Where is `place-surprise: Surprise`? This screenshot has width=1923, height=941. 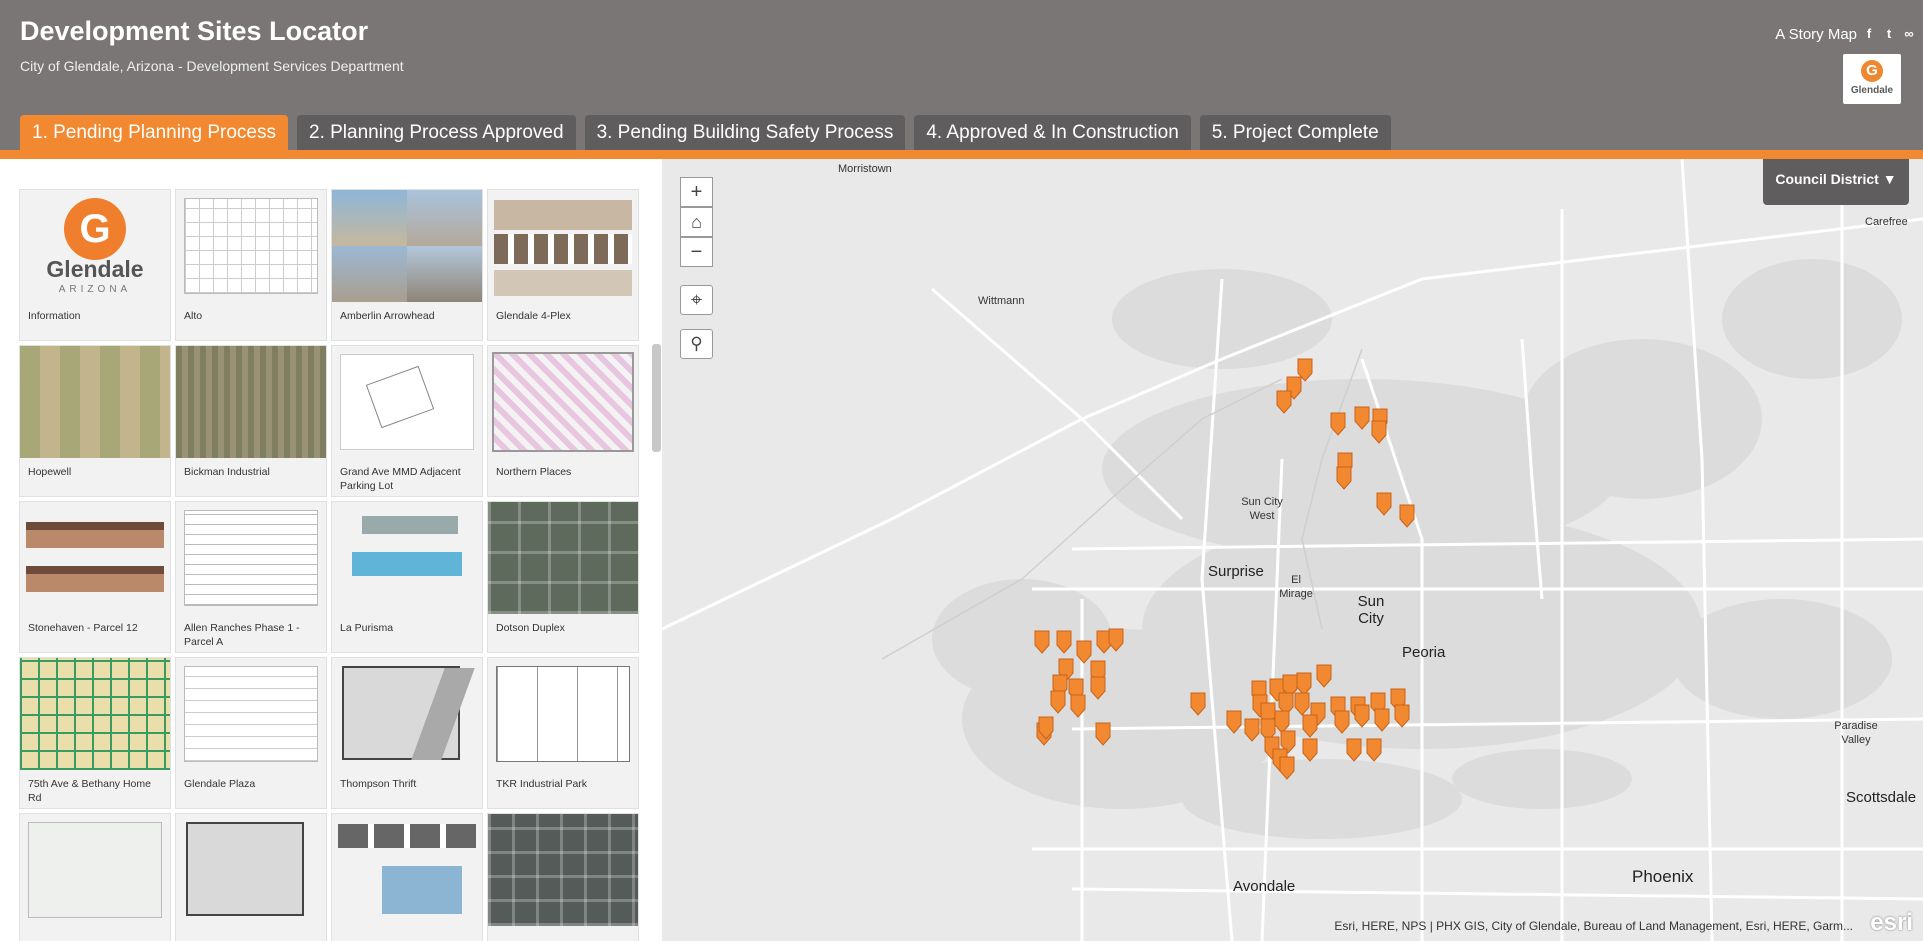
place-surprise: Surprise is located at coordinates (1236, 571).